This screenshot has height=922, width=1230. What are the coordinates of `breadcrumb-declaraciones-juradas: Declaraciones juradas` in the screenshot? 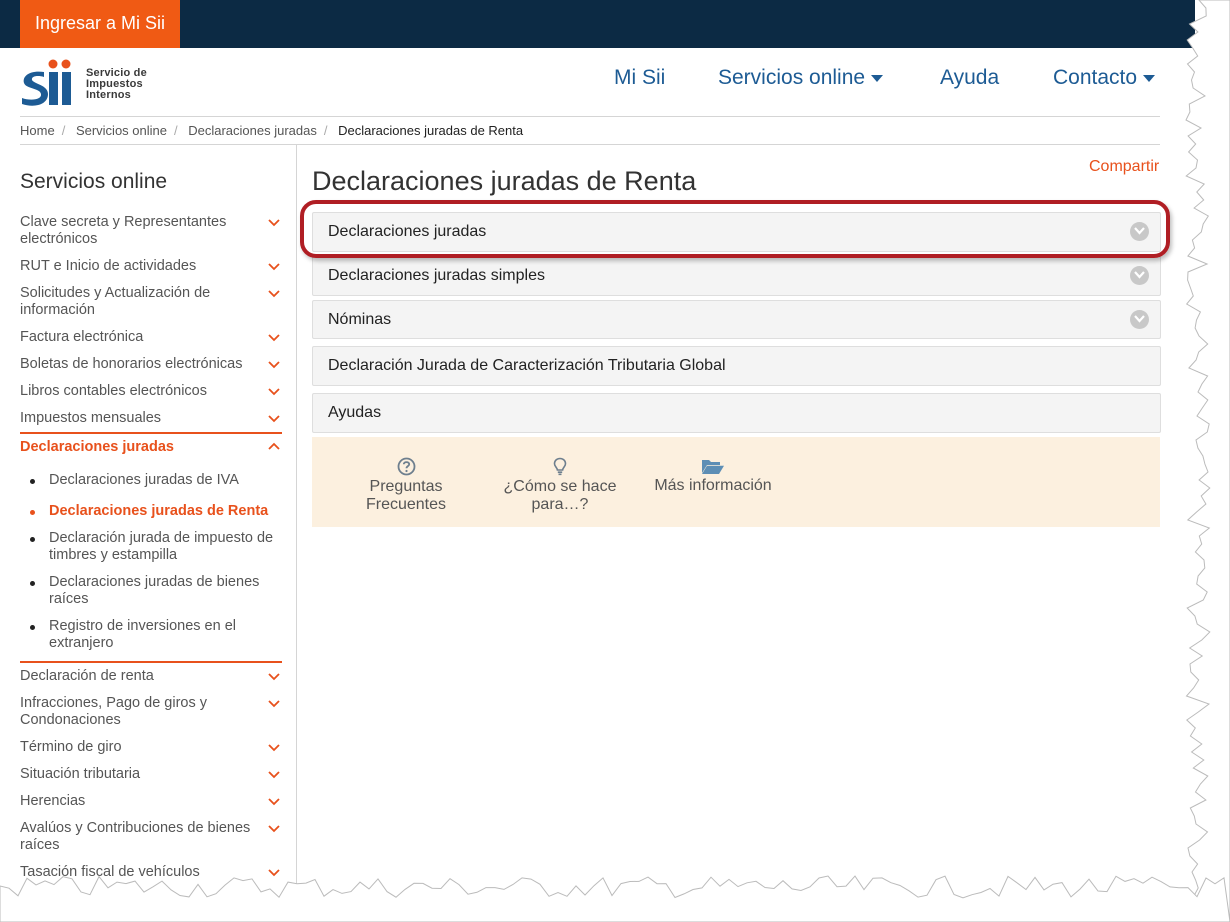 It's located at (252, 130).